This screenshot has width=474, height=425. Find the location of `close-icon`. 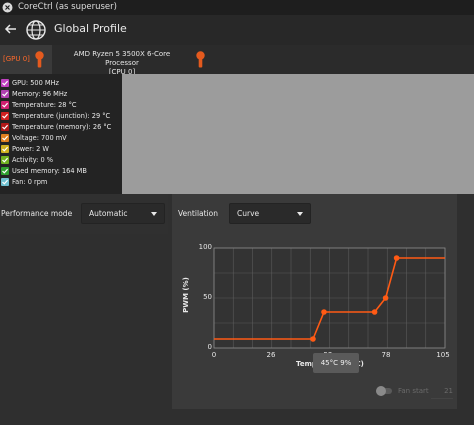

close-icon is located at coordinates (7, 7).